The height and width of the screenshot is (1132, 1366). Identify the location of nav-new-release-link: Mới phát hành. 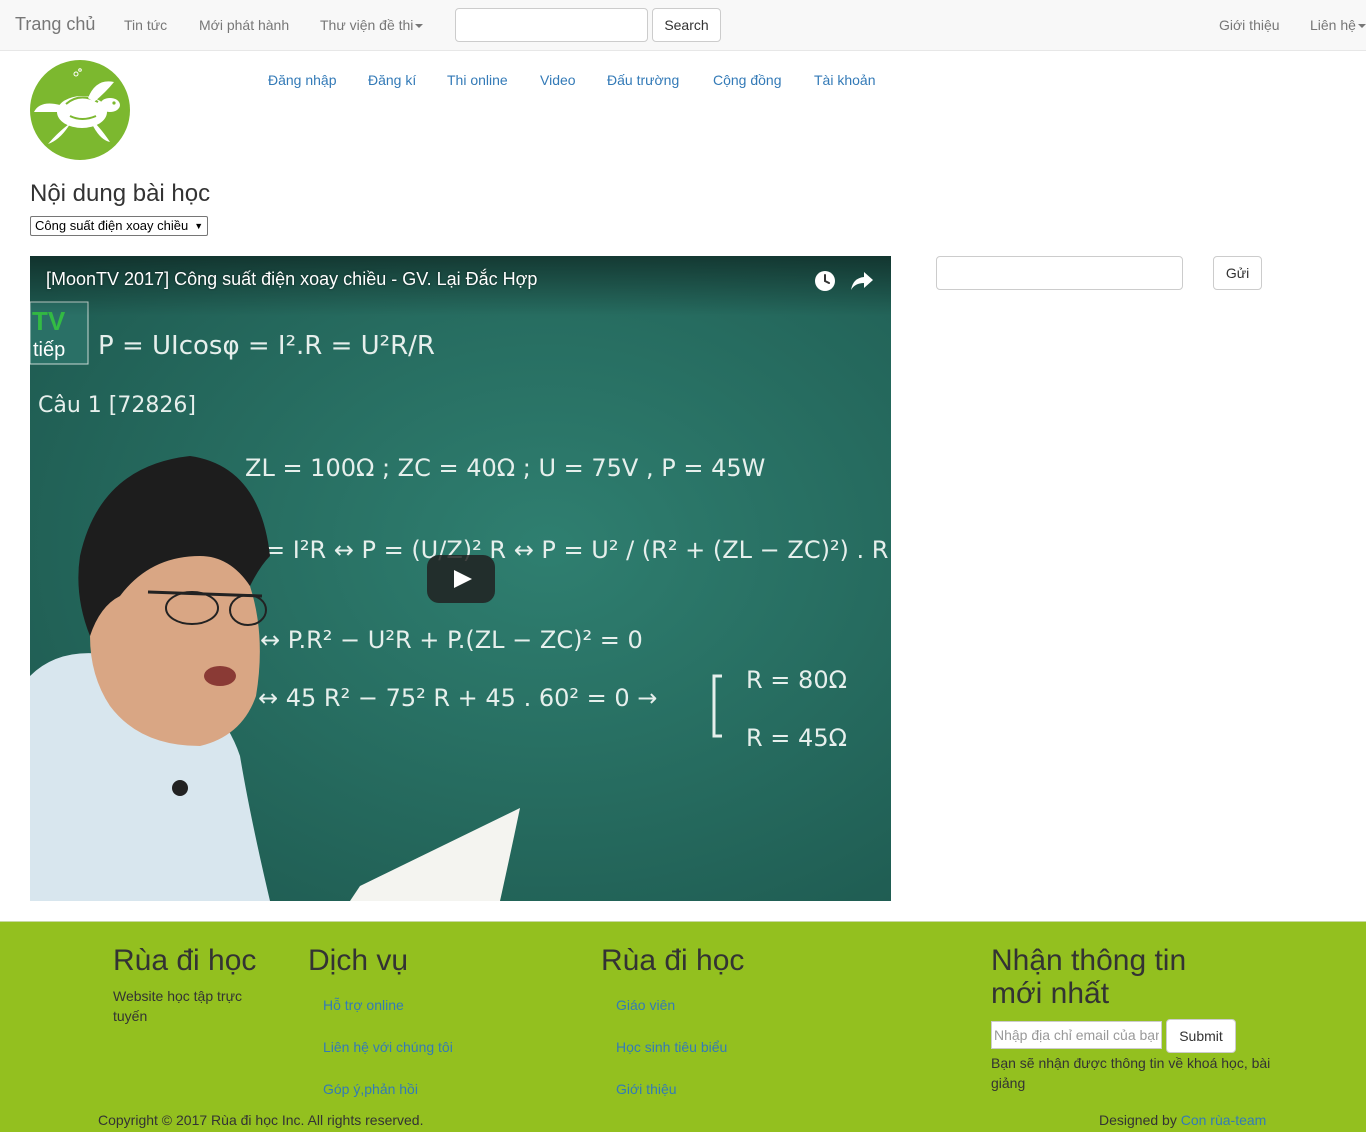
(244, 25).